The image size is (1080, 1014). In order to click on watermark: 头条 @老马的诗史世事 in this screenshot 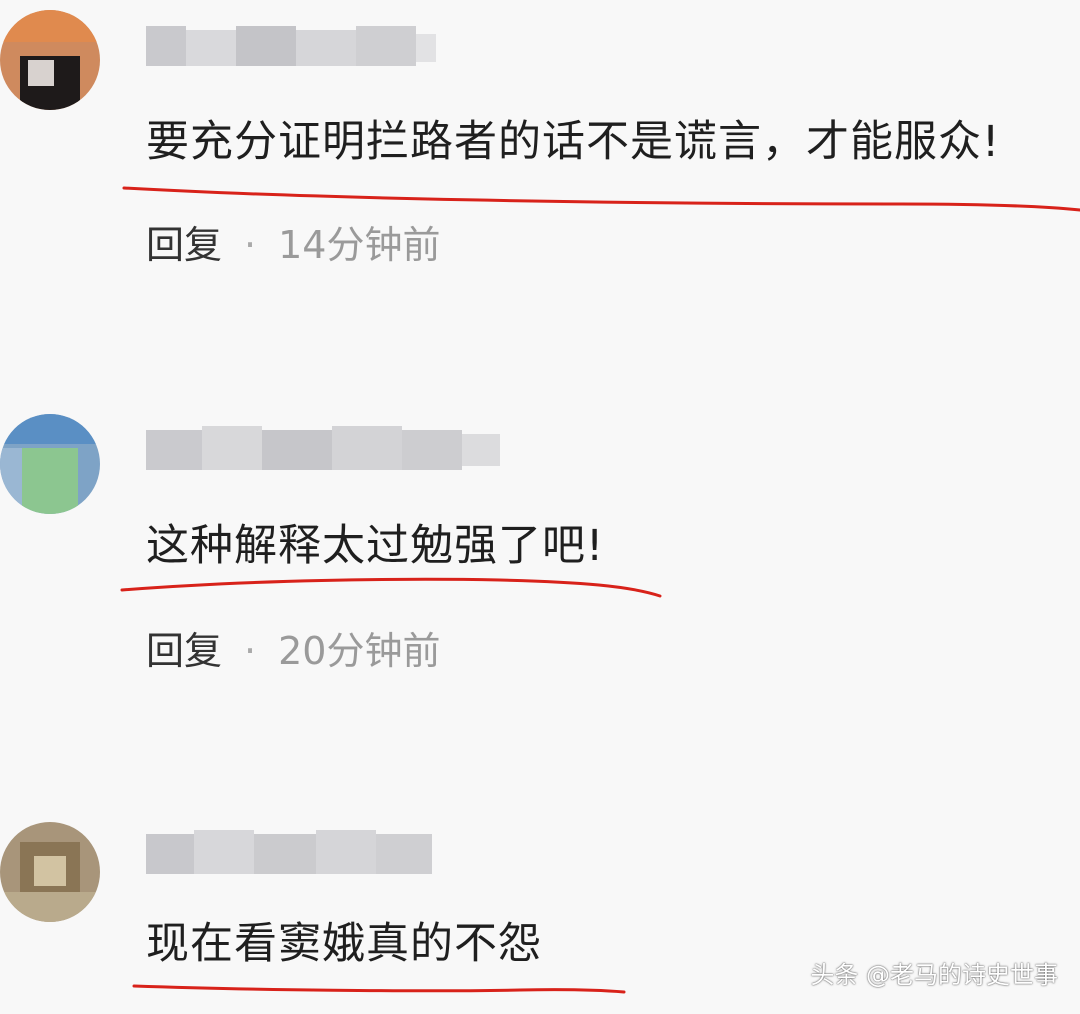, I will do `click(934, 975)`.